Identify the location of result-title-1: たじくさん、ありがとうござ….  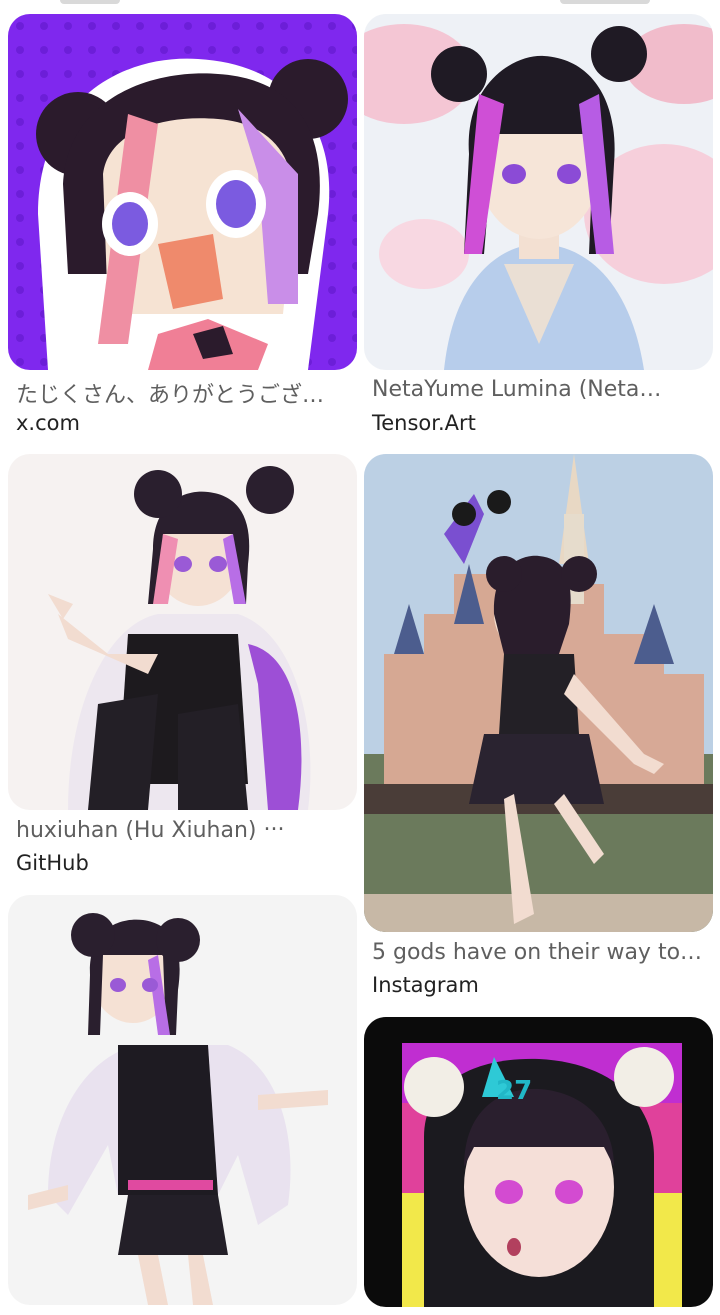
(184, 393).